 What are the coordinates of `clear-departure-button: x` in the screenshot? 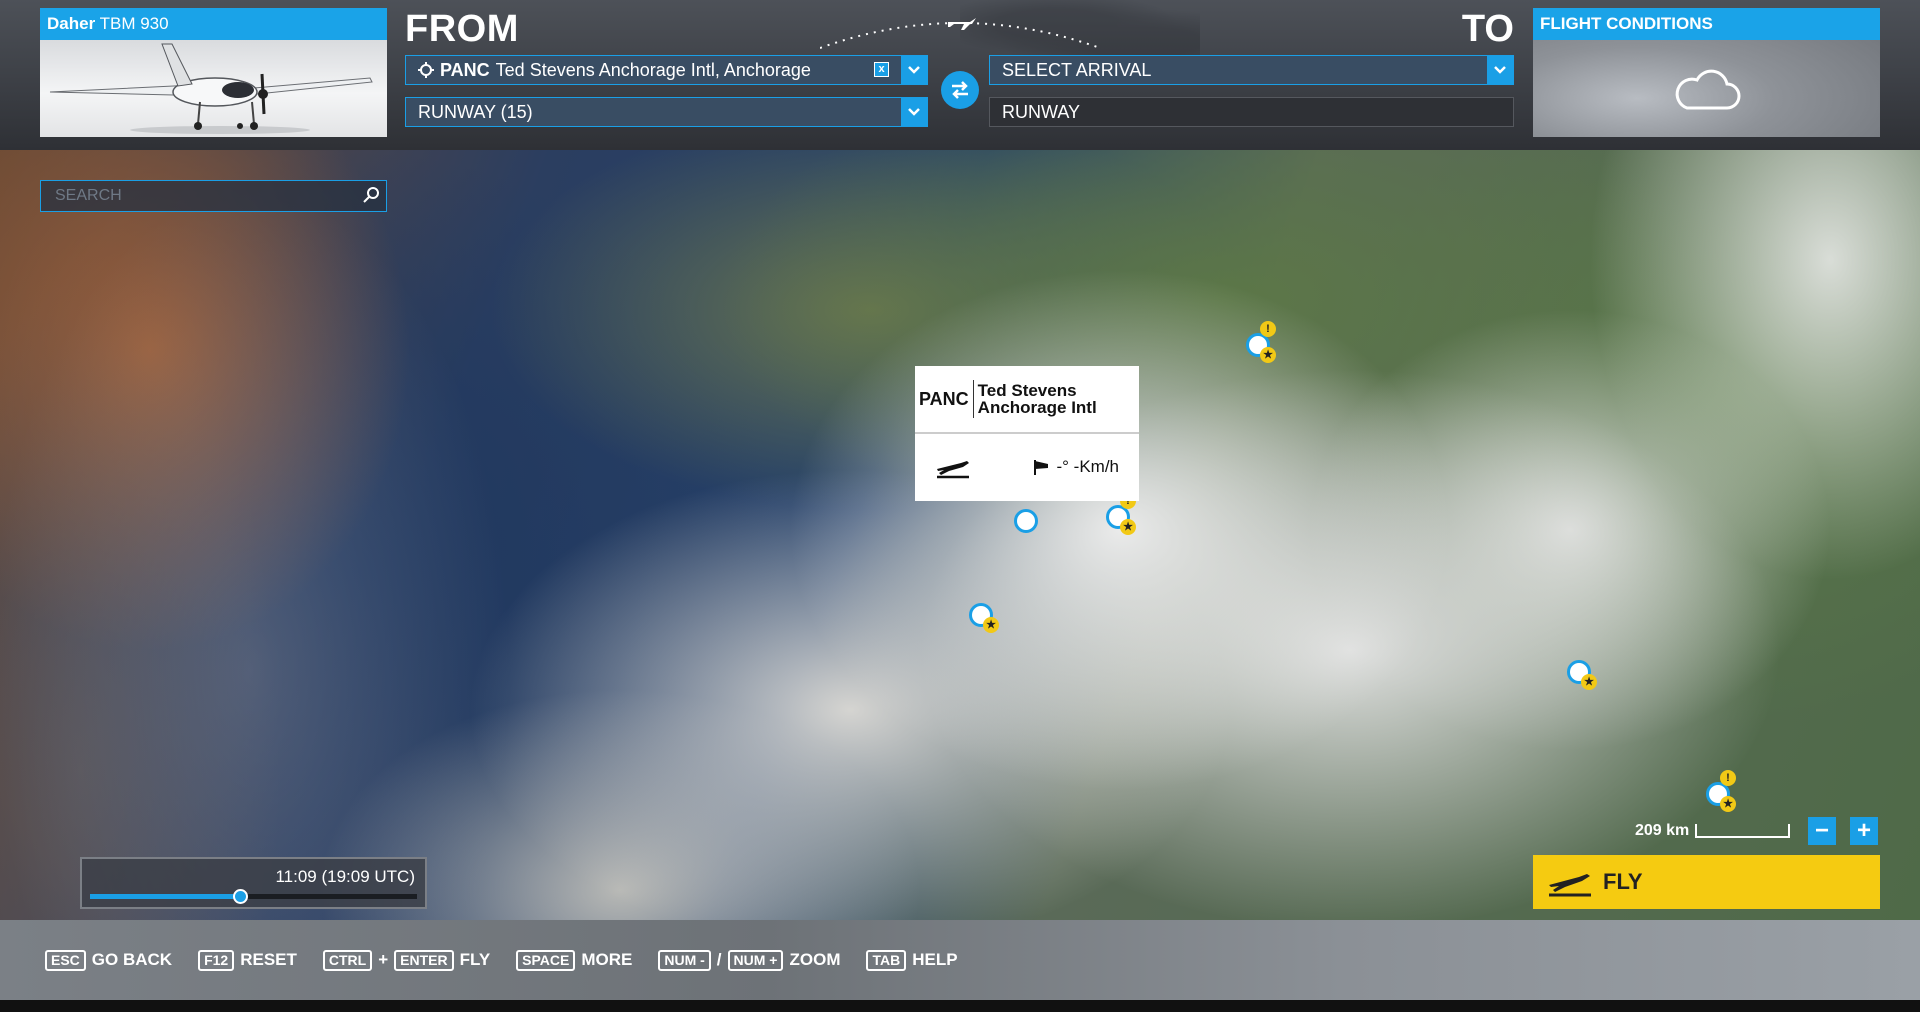 It's located at (881, 69).